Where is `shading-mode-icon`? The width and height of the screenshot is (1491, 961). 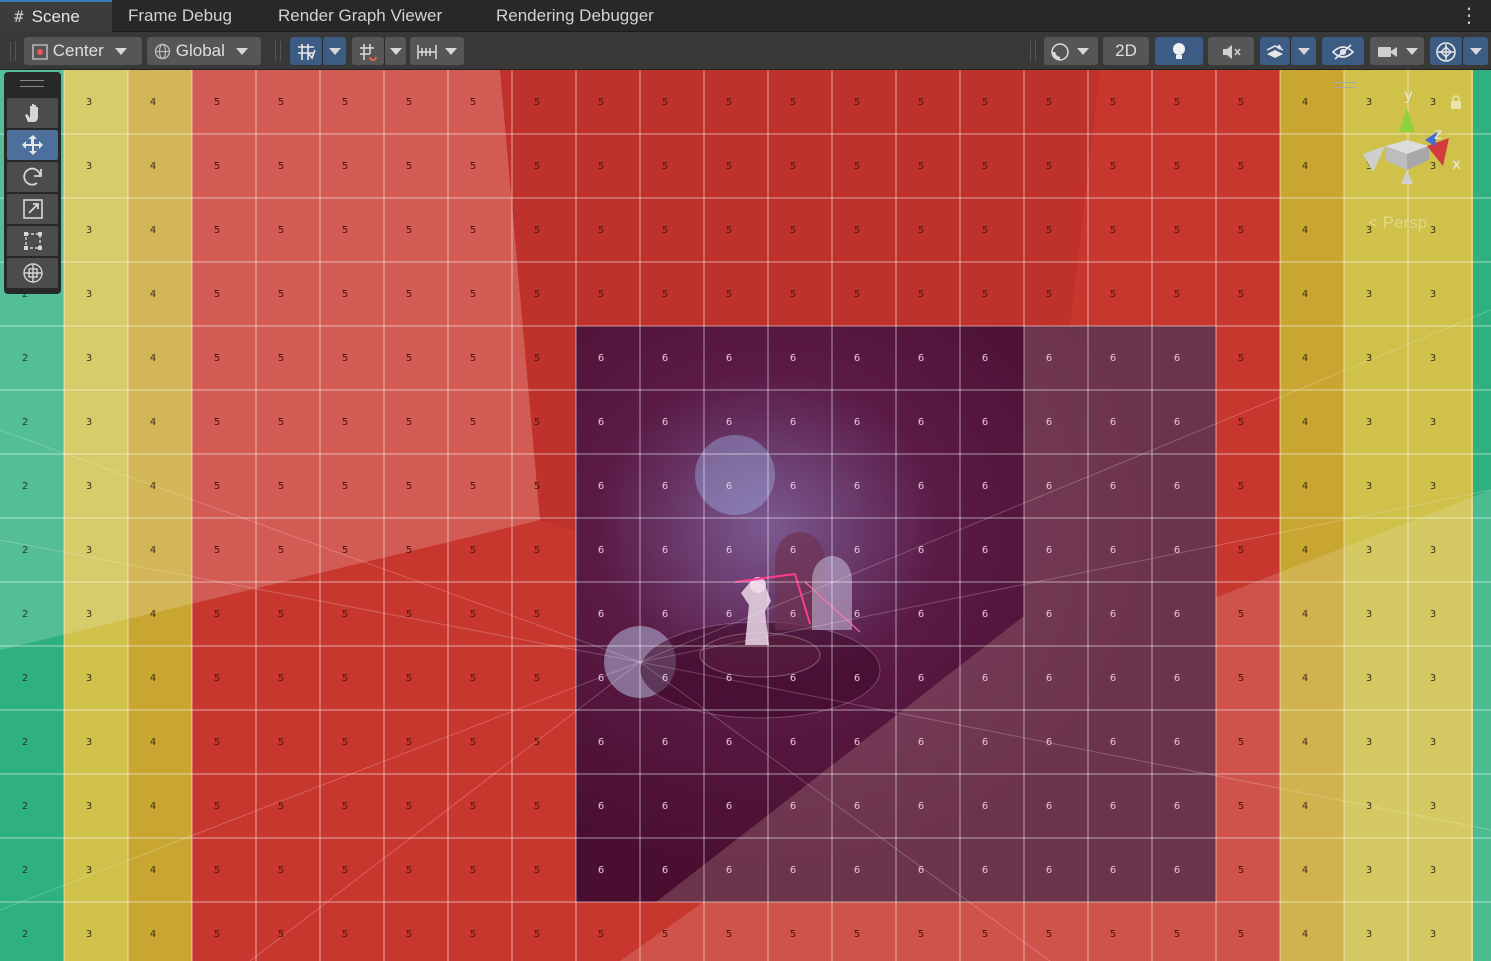 shading-mode-icon is located at coordinates (1060, 51).